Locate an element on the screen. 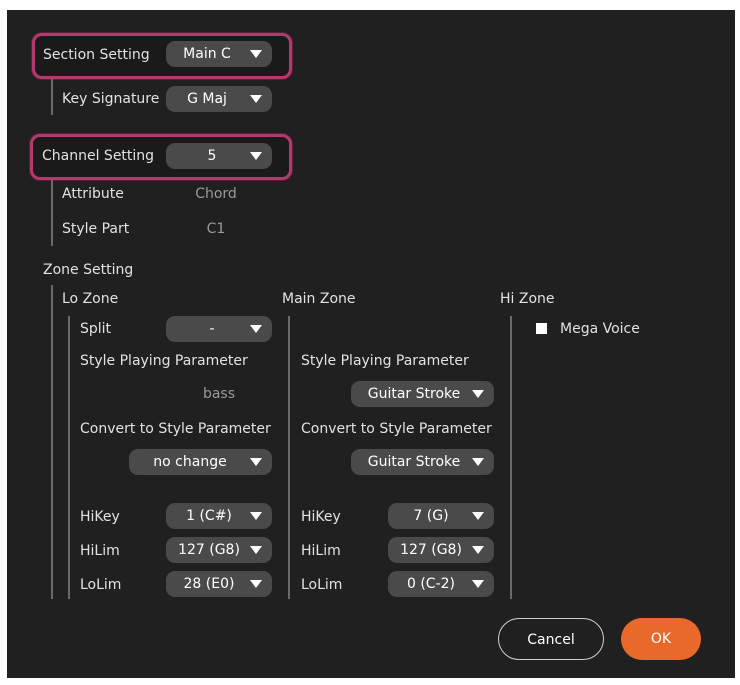  main-lolim-value: 0 (C-2) is located at coordinates (430, 584).